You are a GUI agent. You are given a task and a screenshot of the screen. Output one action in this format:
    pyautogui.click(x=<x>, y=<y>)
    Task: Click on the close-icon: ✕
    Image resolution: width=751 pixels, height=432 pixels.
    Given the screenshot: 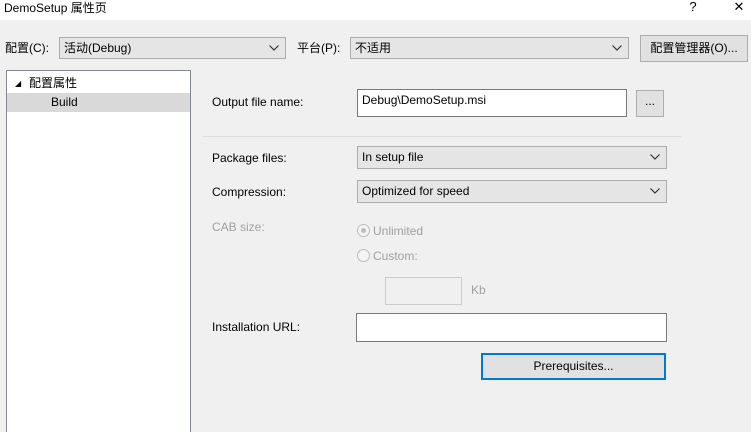 What is the action you would take?
    pyautogui.click(x=738, y=8)
    